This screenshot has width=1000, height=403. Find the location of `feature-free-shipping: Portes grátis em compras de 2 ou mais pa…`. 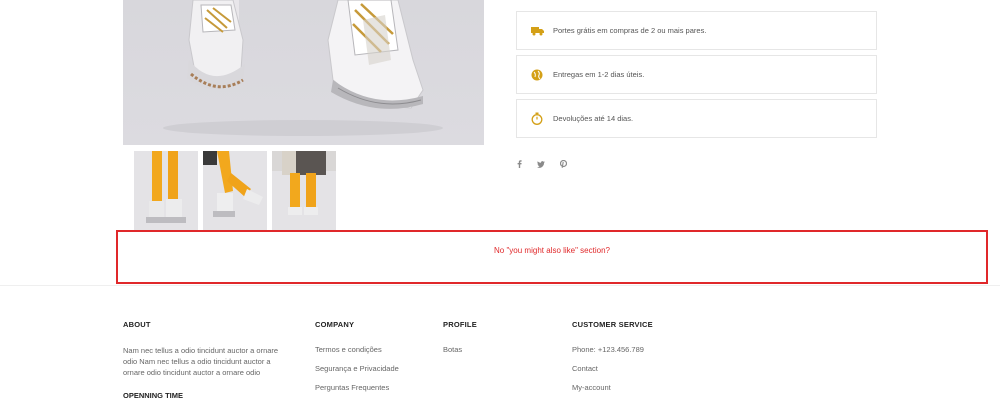

feature-free-shipping: Portes grátis em compras de 2 ou mais pa… is located at coordinates (696, 30).